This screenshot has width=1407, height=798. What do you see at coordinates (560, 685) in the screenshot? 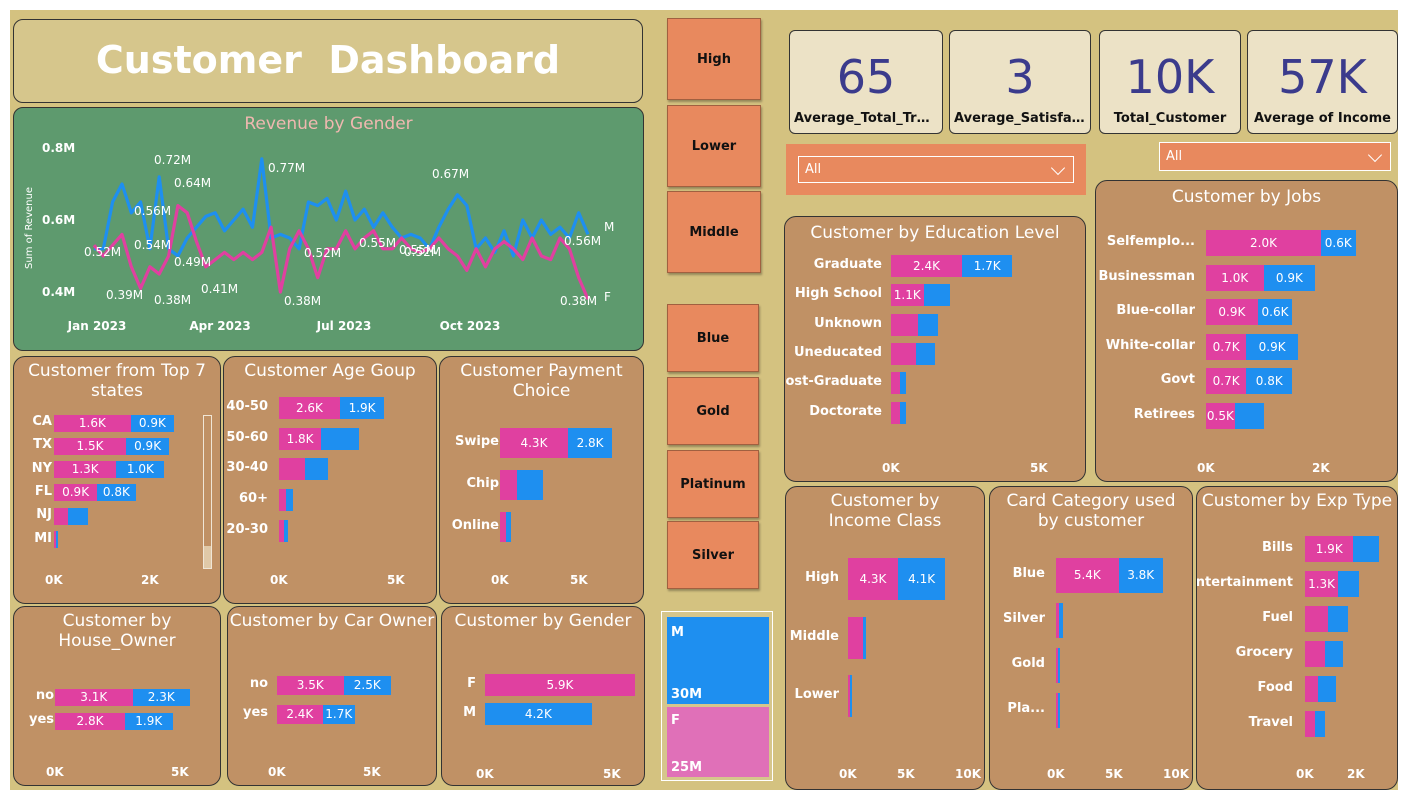
I see `bar-female: 5.9K` at bounding box center [560, 685].